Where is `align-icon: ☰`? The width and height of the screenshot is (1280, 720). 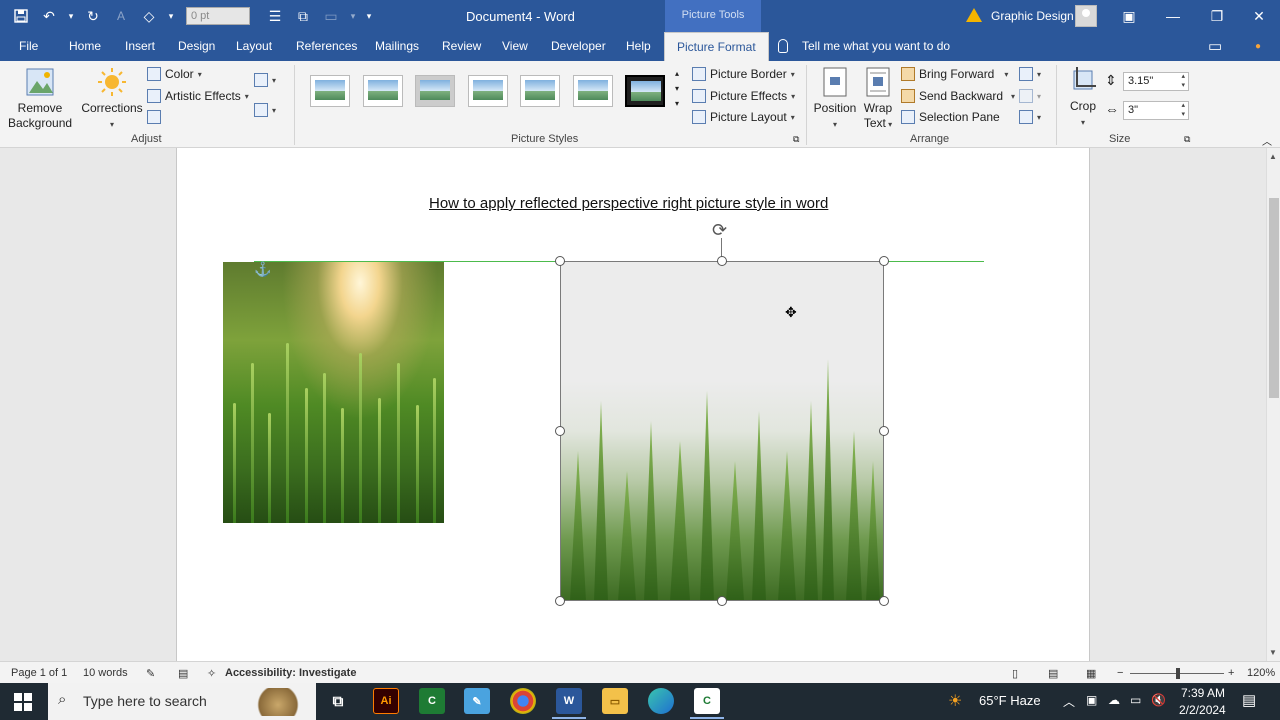
align-icon: ☰ is located at coordinates (275, 16).